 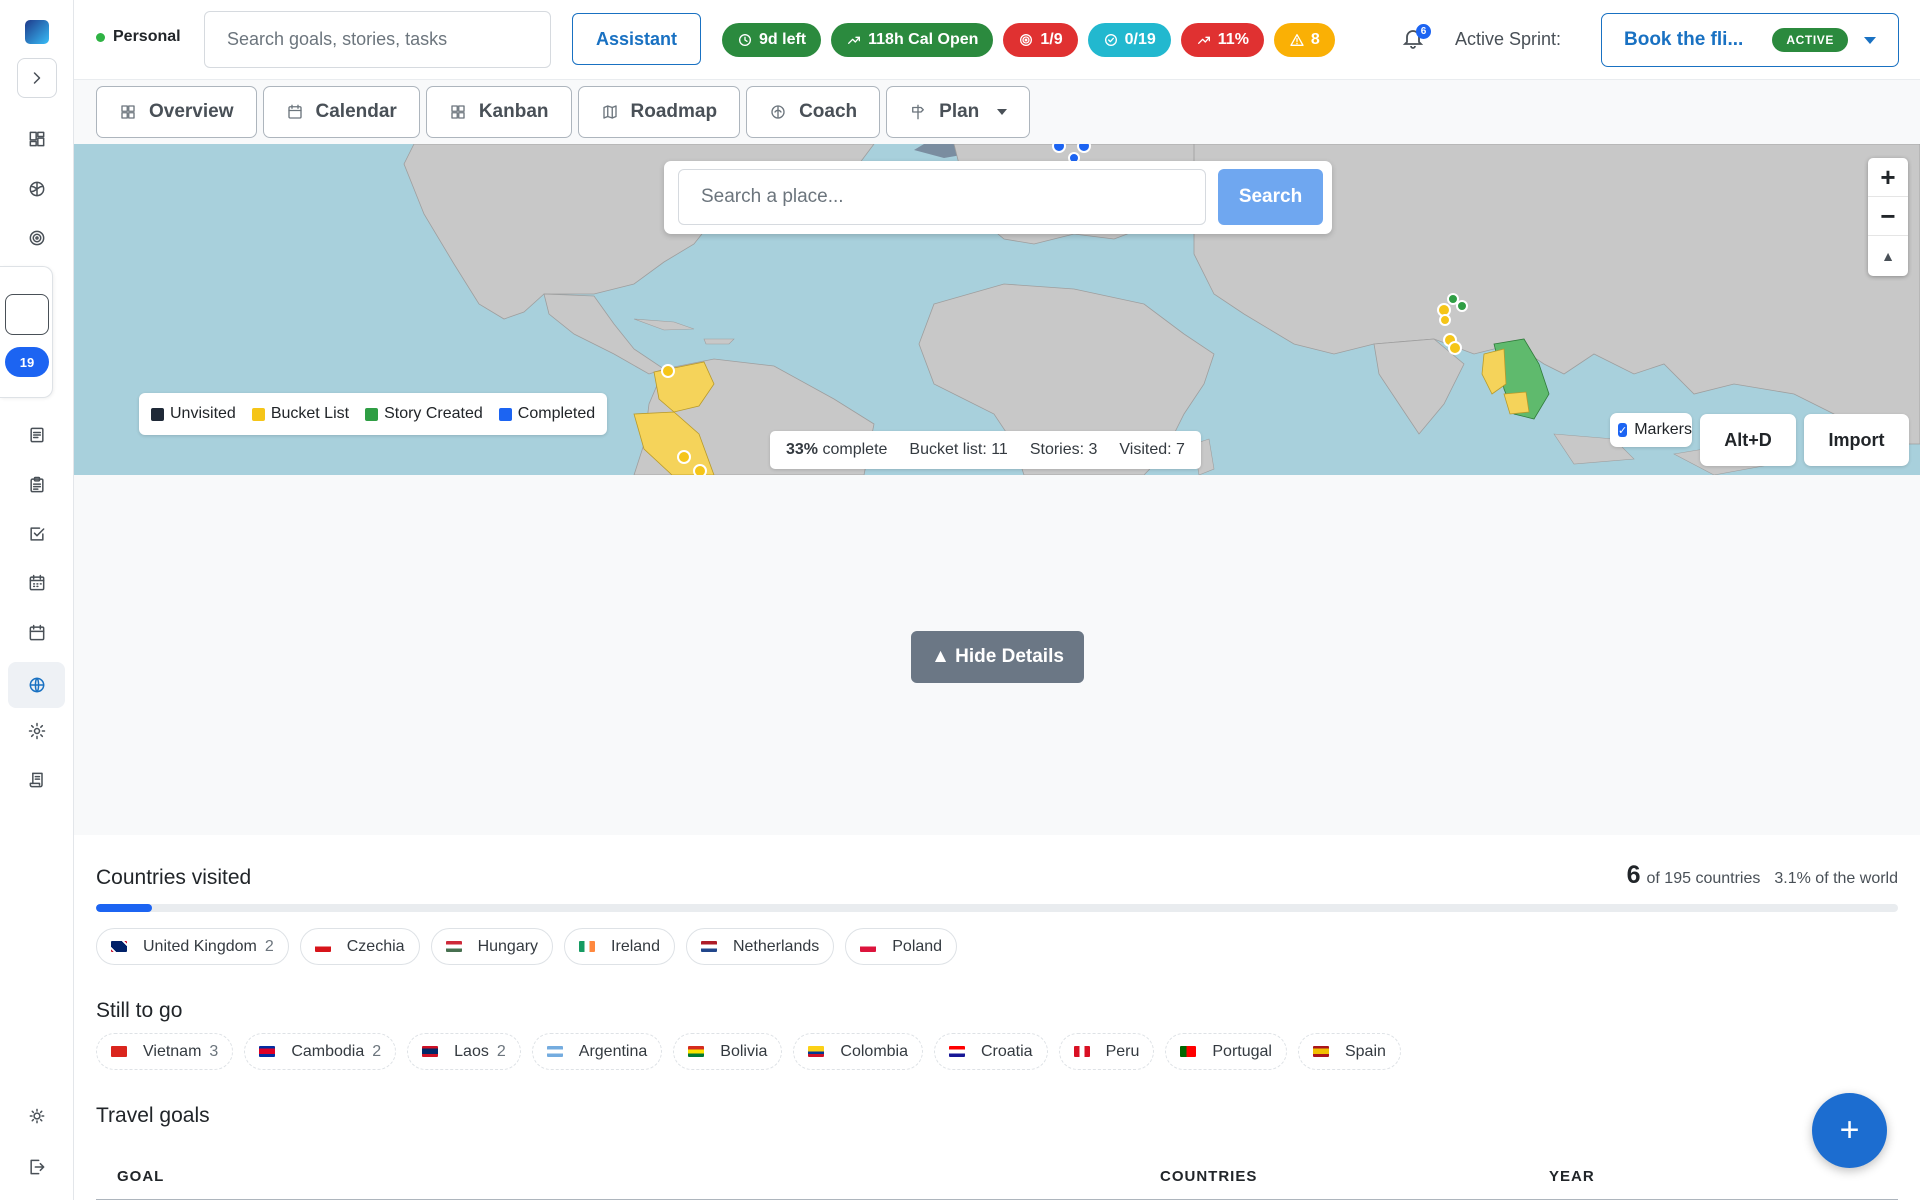 What do you see at coordinates (458, 112) in the screenshot?
I see `kanban-icon` at bounding box center [458, 112].